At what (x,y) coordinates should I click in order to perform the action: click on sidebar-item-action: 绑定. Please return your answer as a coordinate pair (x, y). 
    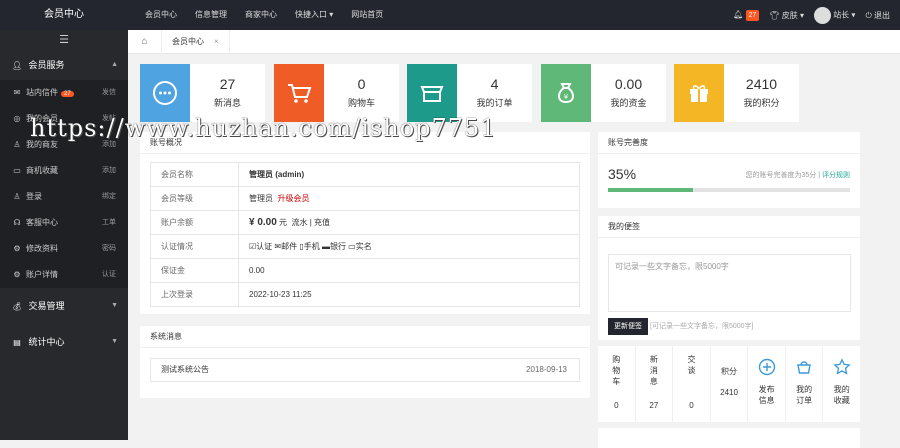
    Looking at the image, I should click on (109, 197).